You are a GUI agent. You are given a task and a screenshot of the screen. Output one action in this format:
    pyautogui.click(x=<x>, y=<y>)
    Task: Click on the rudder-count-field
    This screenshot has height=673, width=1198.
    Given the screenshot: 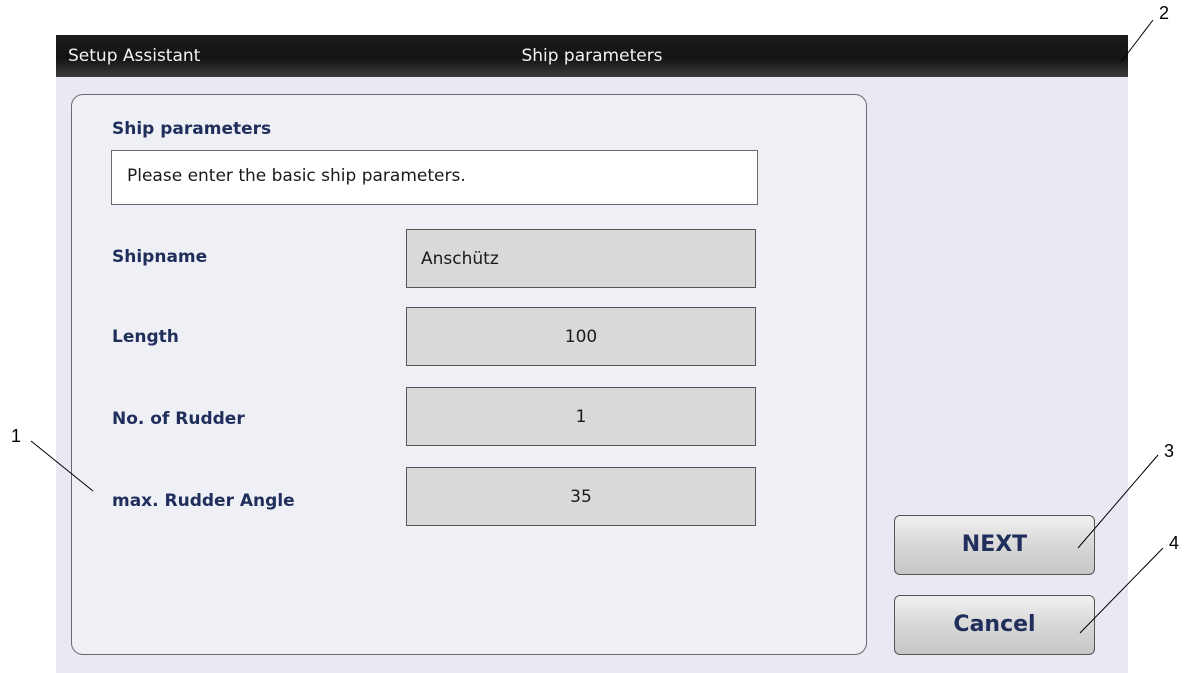 What is the action you would take?
    pyautogui.click(x=581, y=416)
    